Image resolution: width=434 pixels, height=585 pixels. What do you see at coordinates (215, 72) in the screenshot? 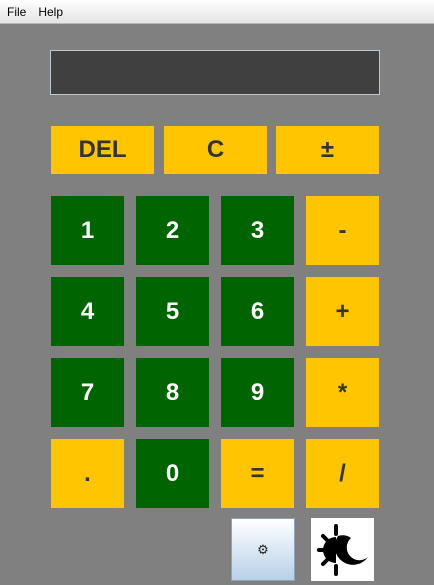
I see `calculator-display` at bounding box center [215, 72].